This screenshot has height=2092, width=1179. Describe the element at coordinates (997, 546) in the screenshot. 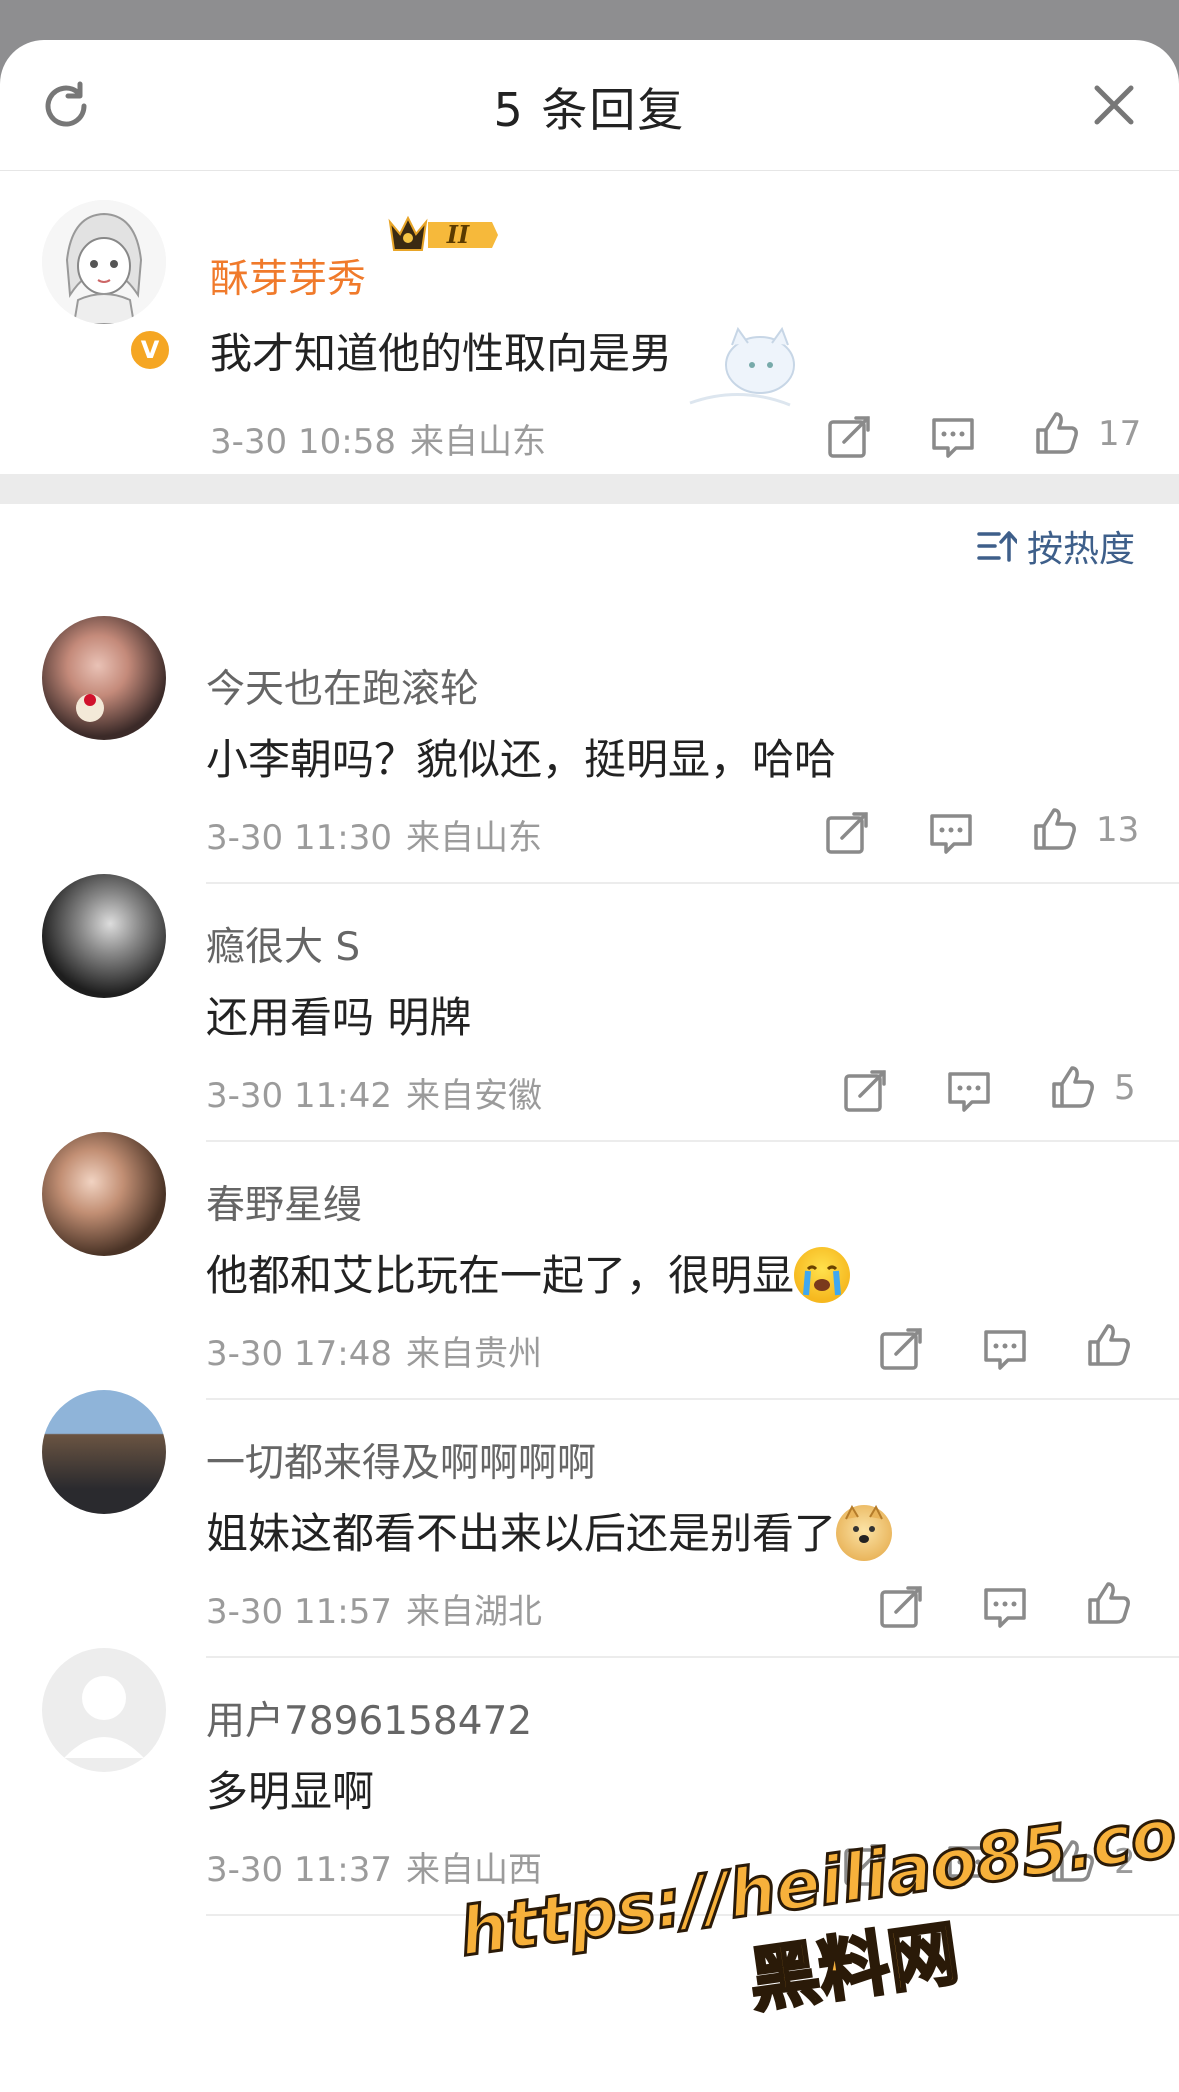

I see `sort-icon` at that location.